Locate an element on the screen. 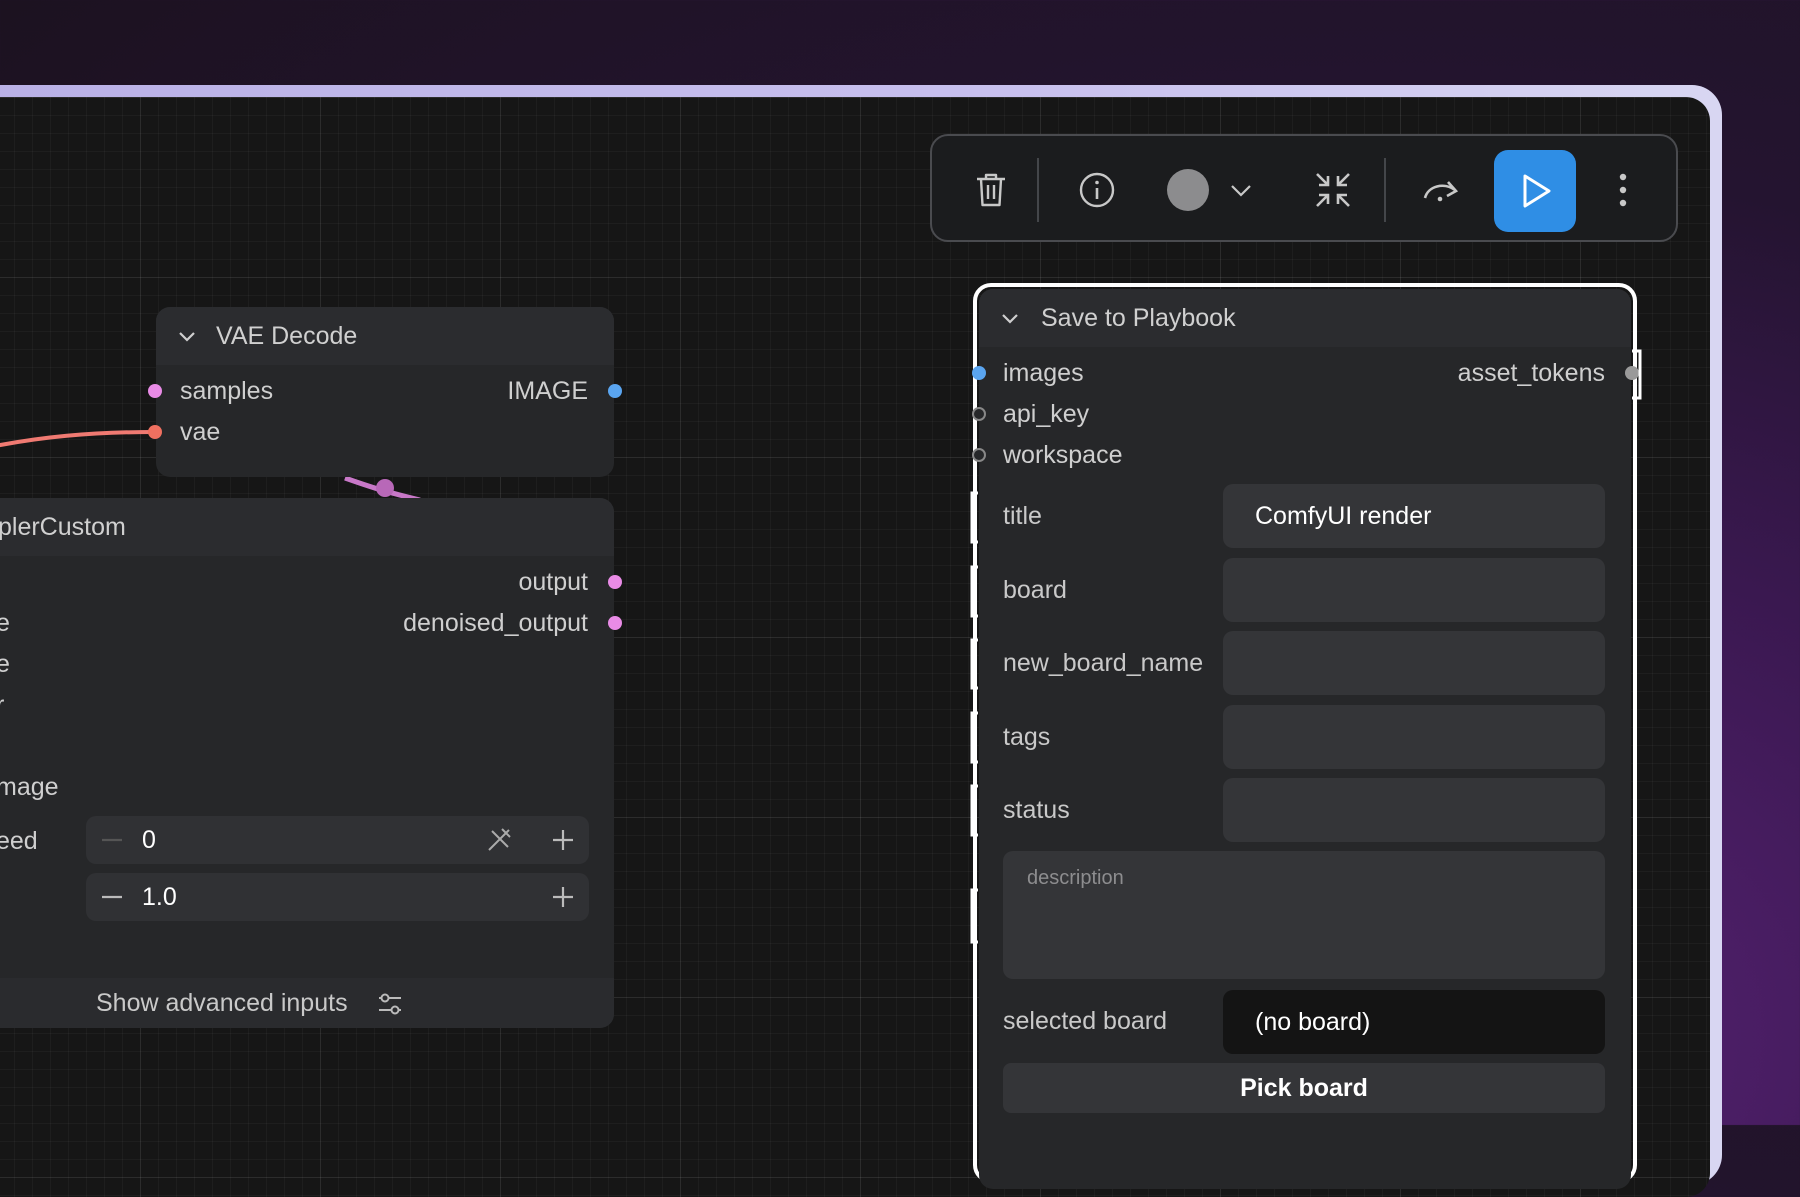 This screenshot has height=1197, width=1800. input-slot-vae is located at coordinates (155, 432).